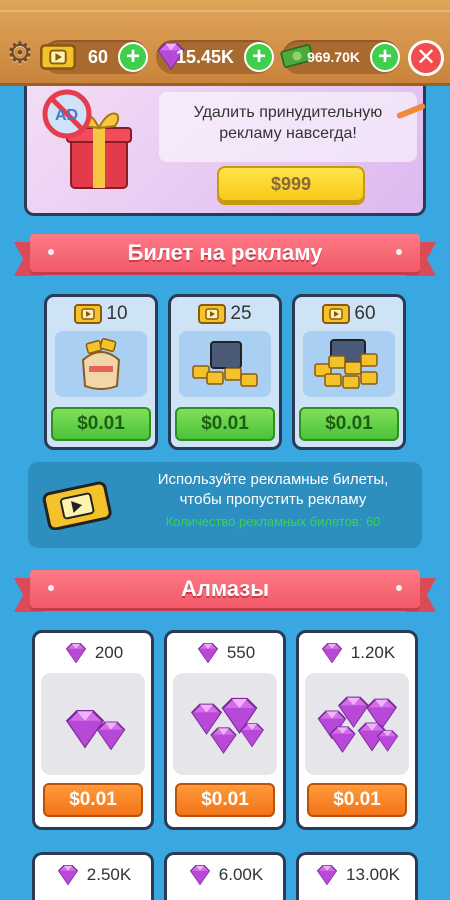 The height and width of the screenshot is (900, 450). What do you see at coordinates (109, 652) in the screenshot?
I see `gem-pack-amount: 200` at bounding box center [109, 652].